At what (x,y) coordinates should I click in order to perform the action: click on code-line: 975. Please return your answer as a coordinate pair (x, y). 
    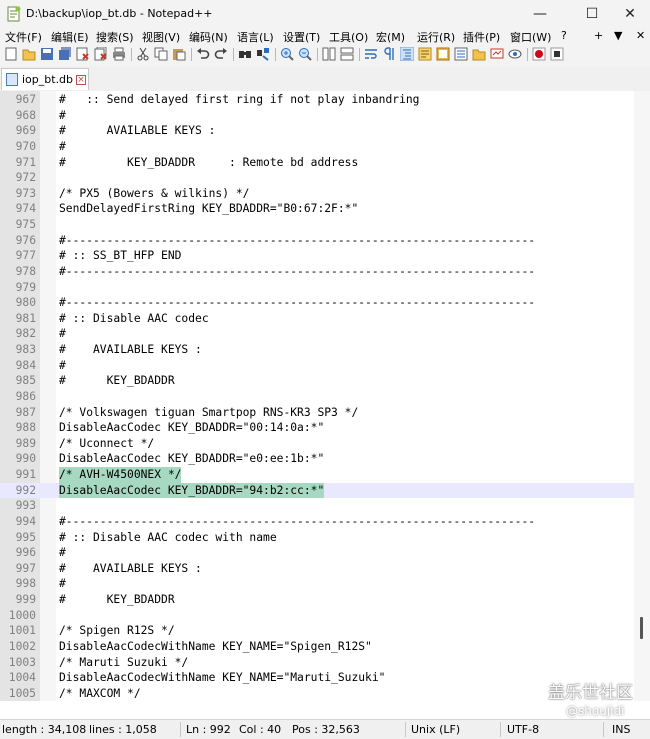
    Looking at the image, I should click on (317, 225).